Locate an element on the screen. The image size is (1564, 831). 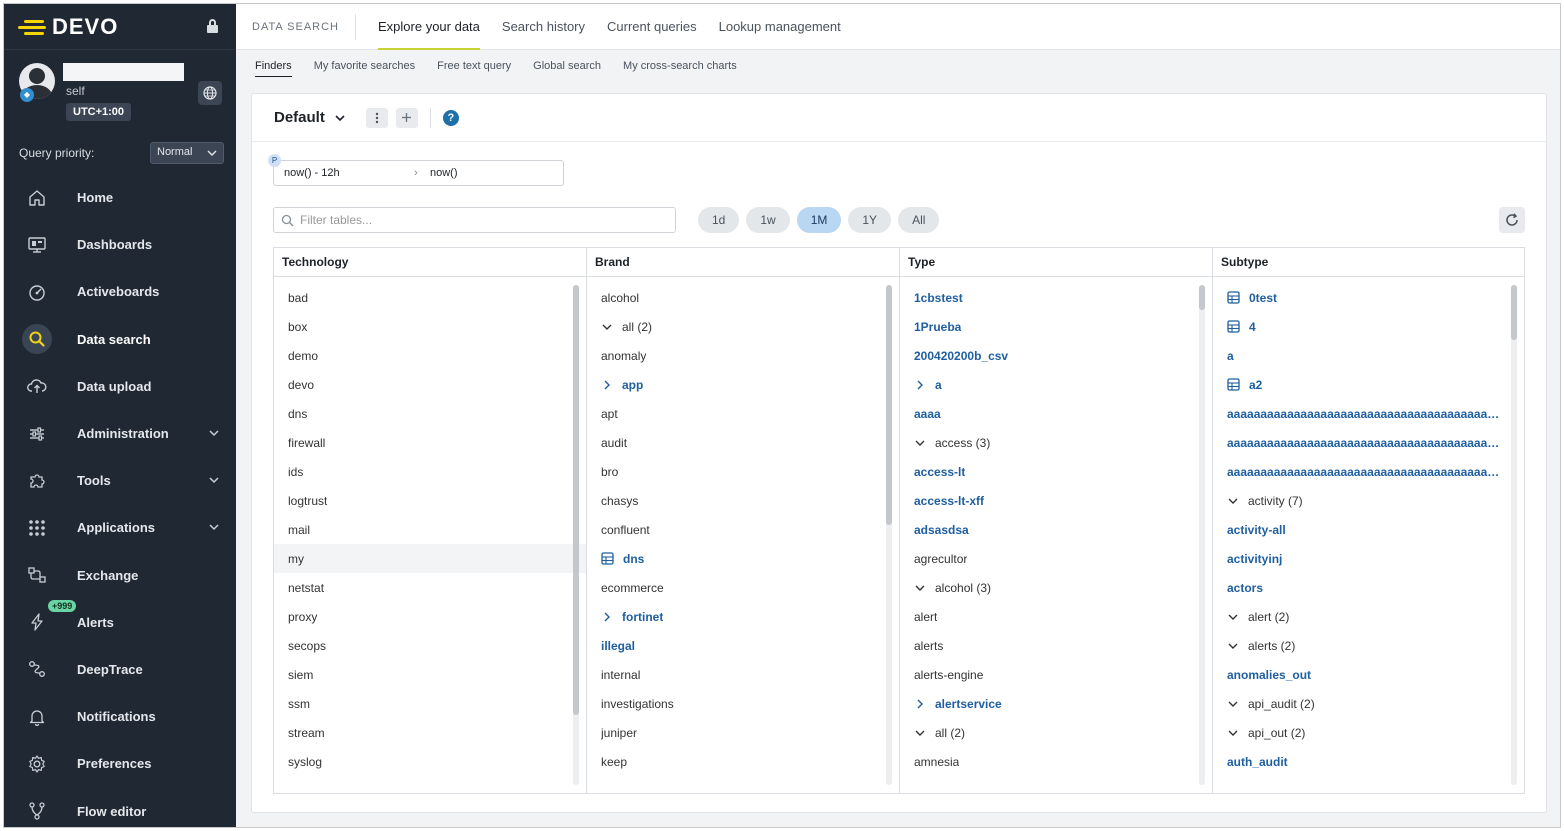
tab-current-queries: Current queries is located at coordinates (652, 27).